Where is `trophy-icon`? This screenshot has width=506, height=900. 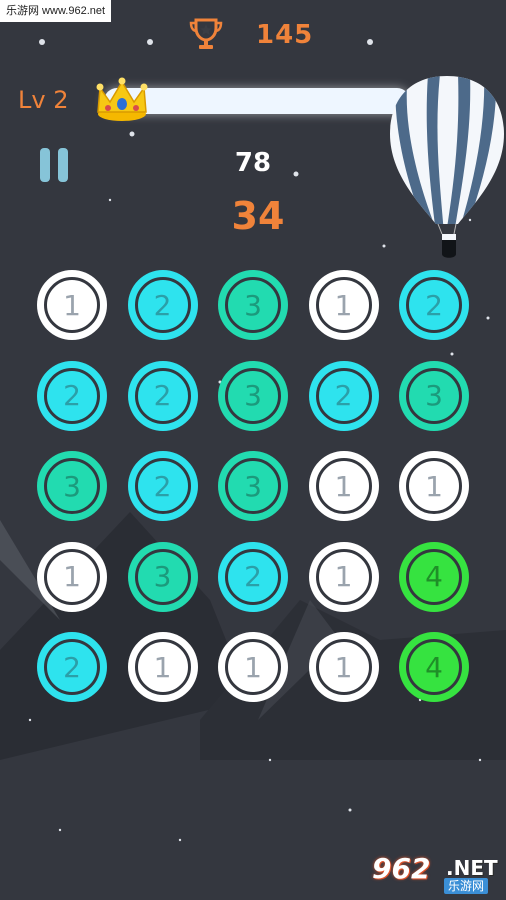 trophy-icon is located at coordinates (206, 33).